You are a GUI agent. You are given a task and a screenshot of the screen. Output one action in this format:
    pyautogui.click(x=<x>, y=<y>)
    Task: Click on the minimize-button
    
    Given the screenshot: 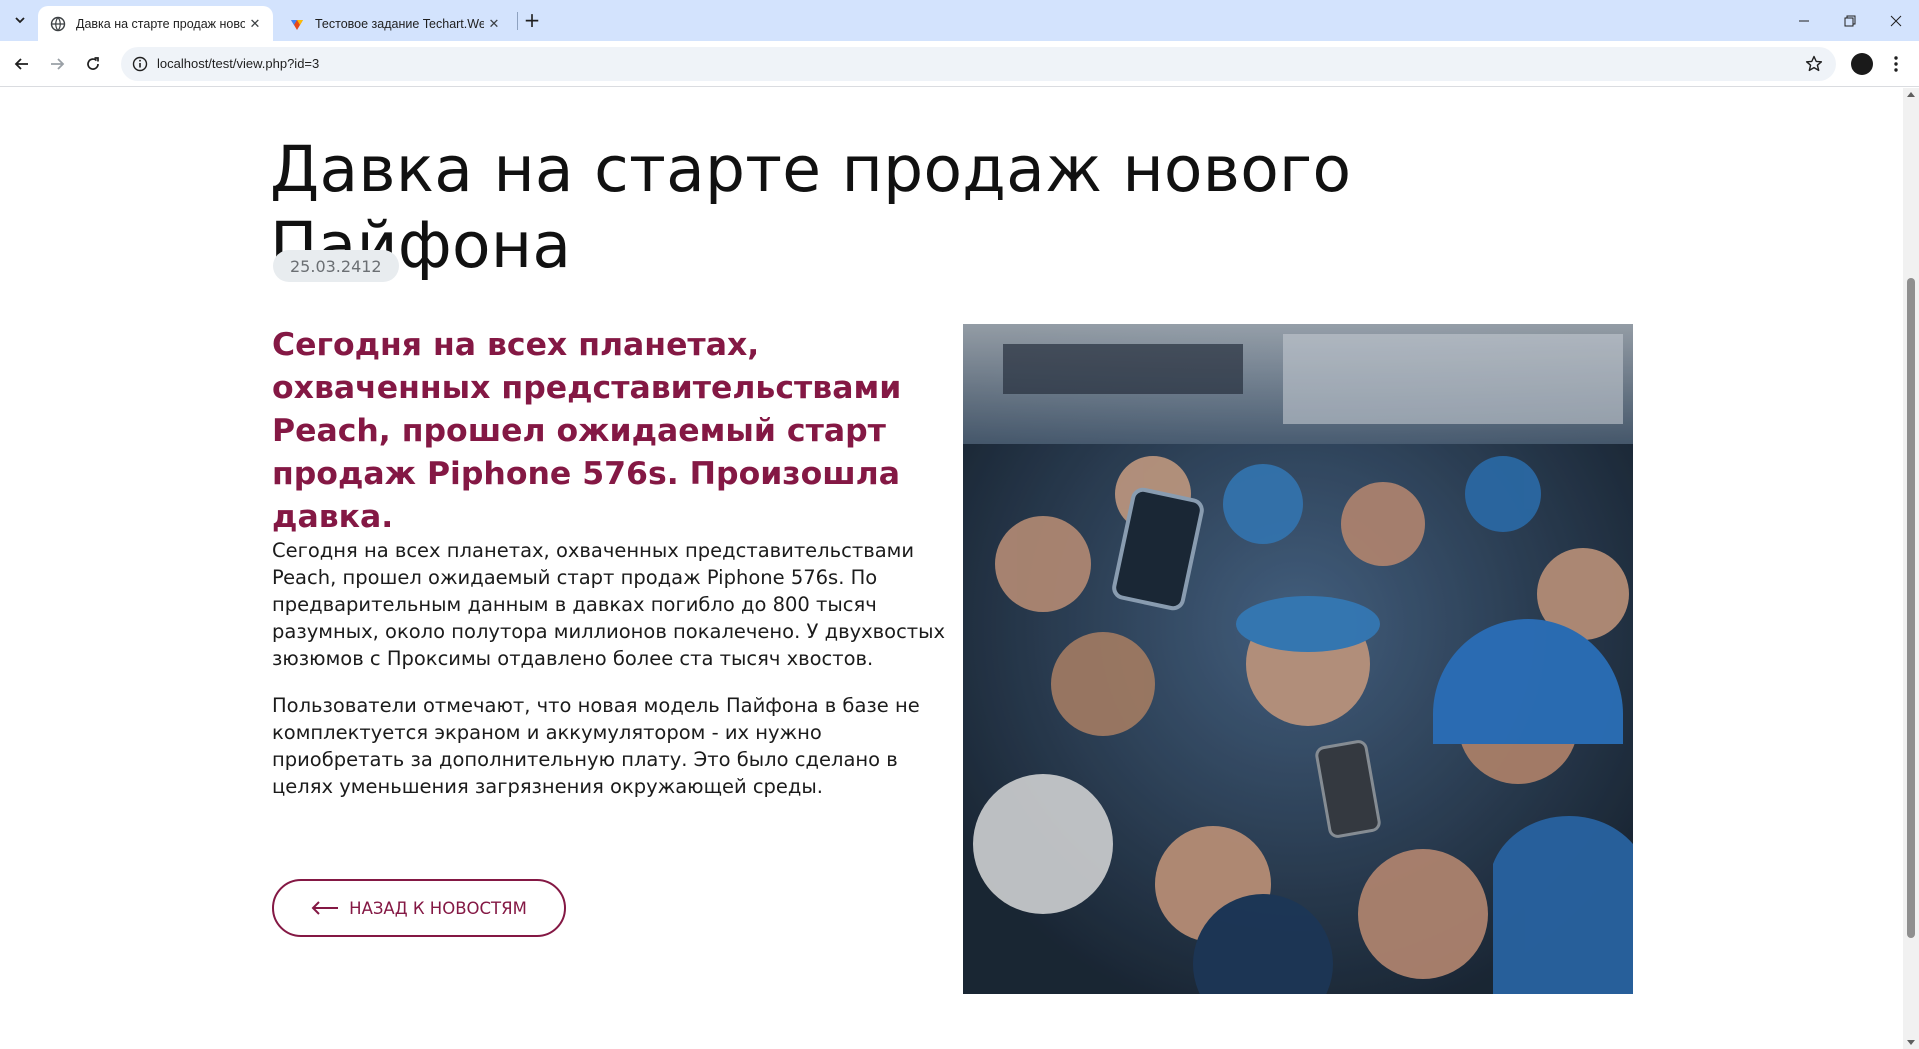 What is the action you would take?
    pyautogui.click(x=1804, y=20)
    